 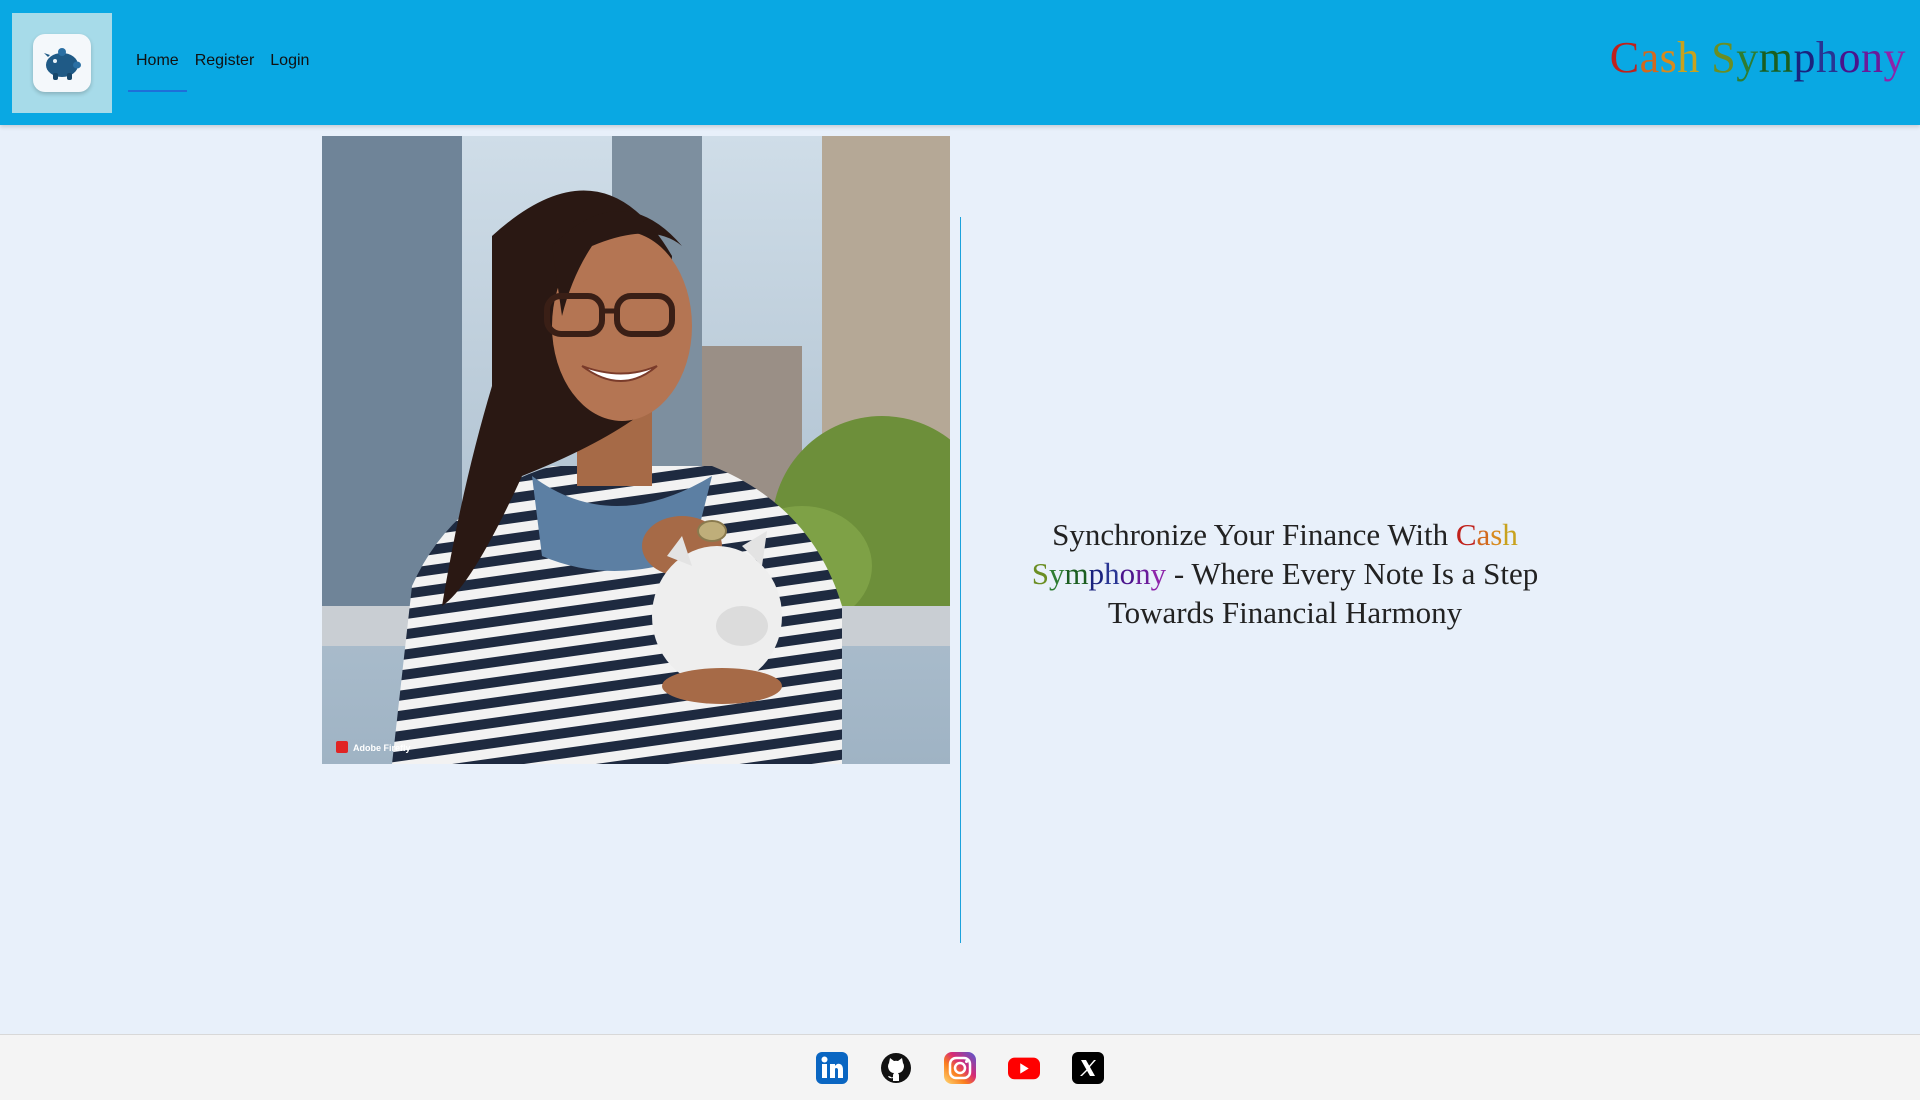 I want to click on piggy-bank-logo-icon, so click(x=62, y=63).